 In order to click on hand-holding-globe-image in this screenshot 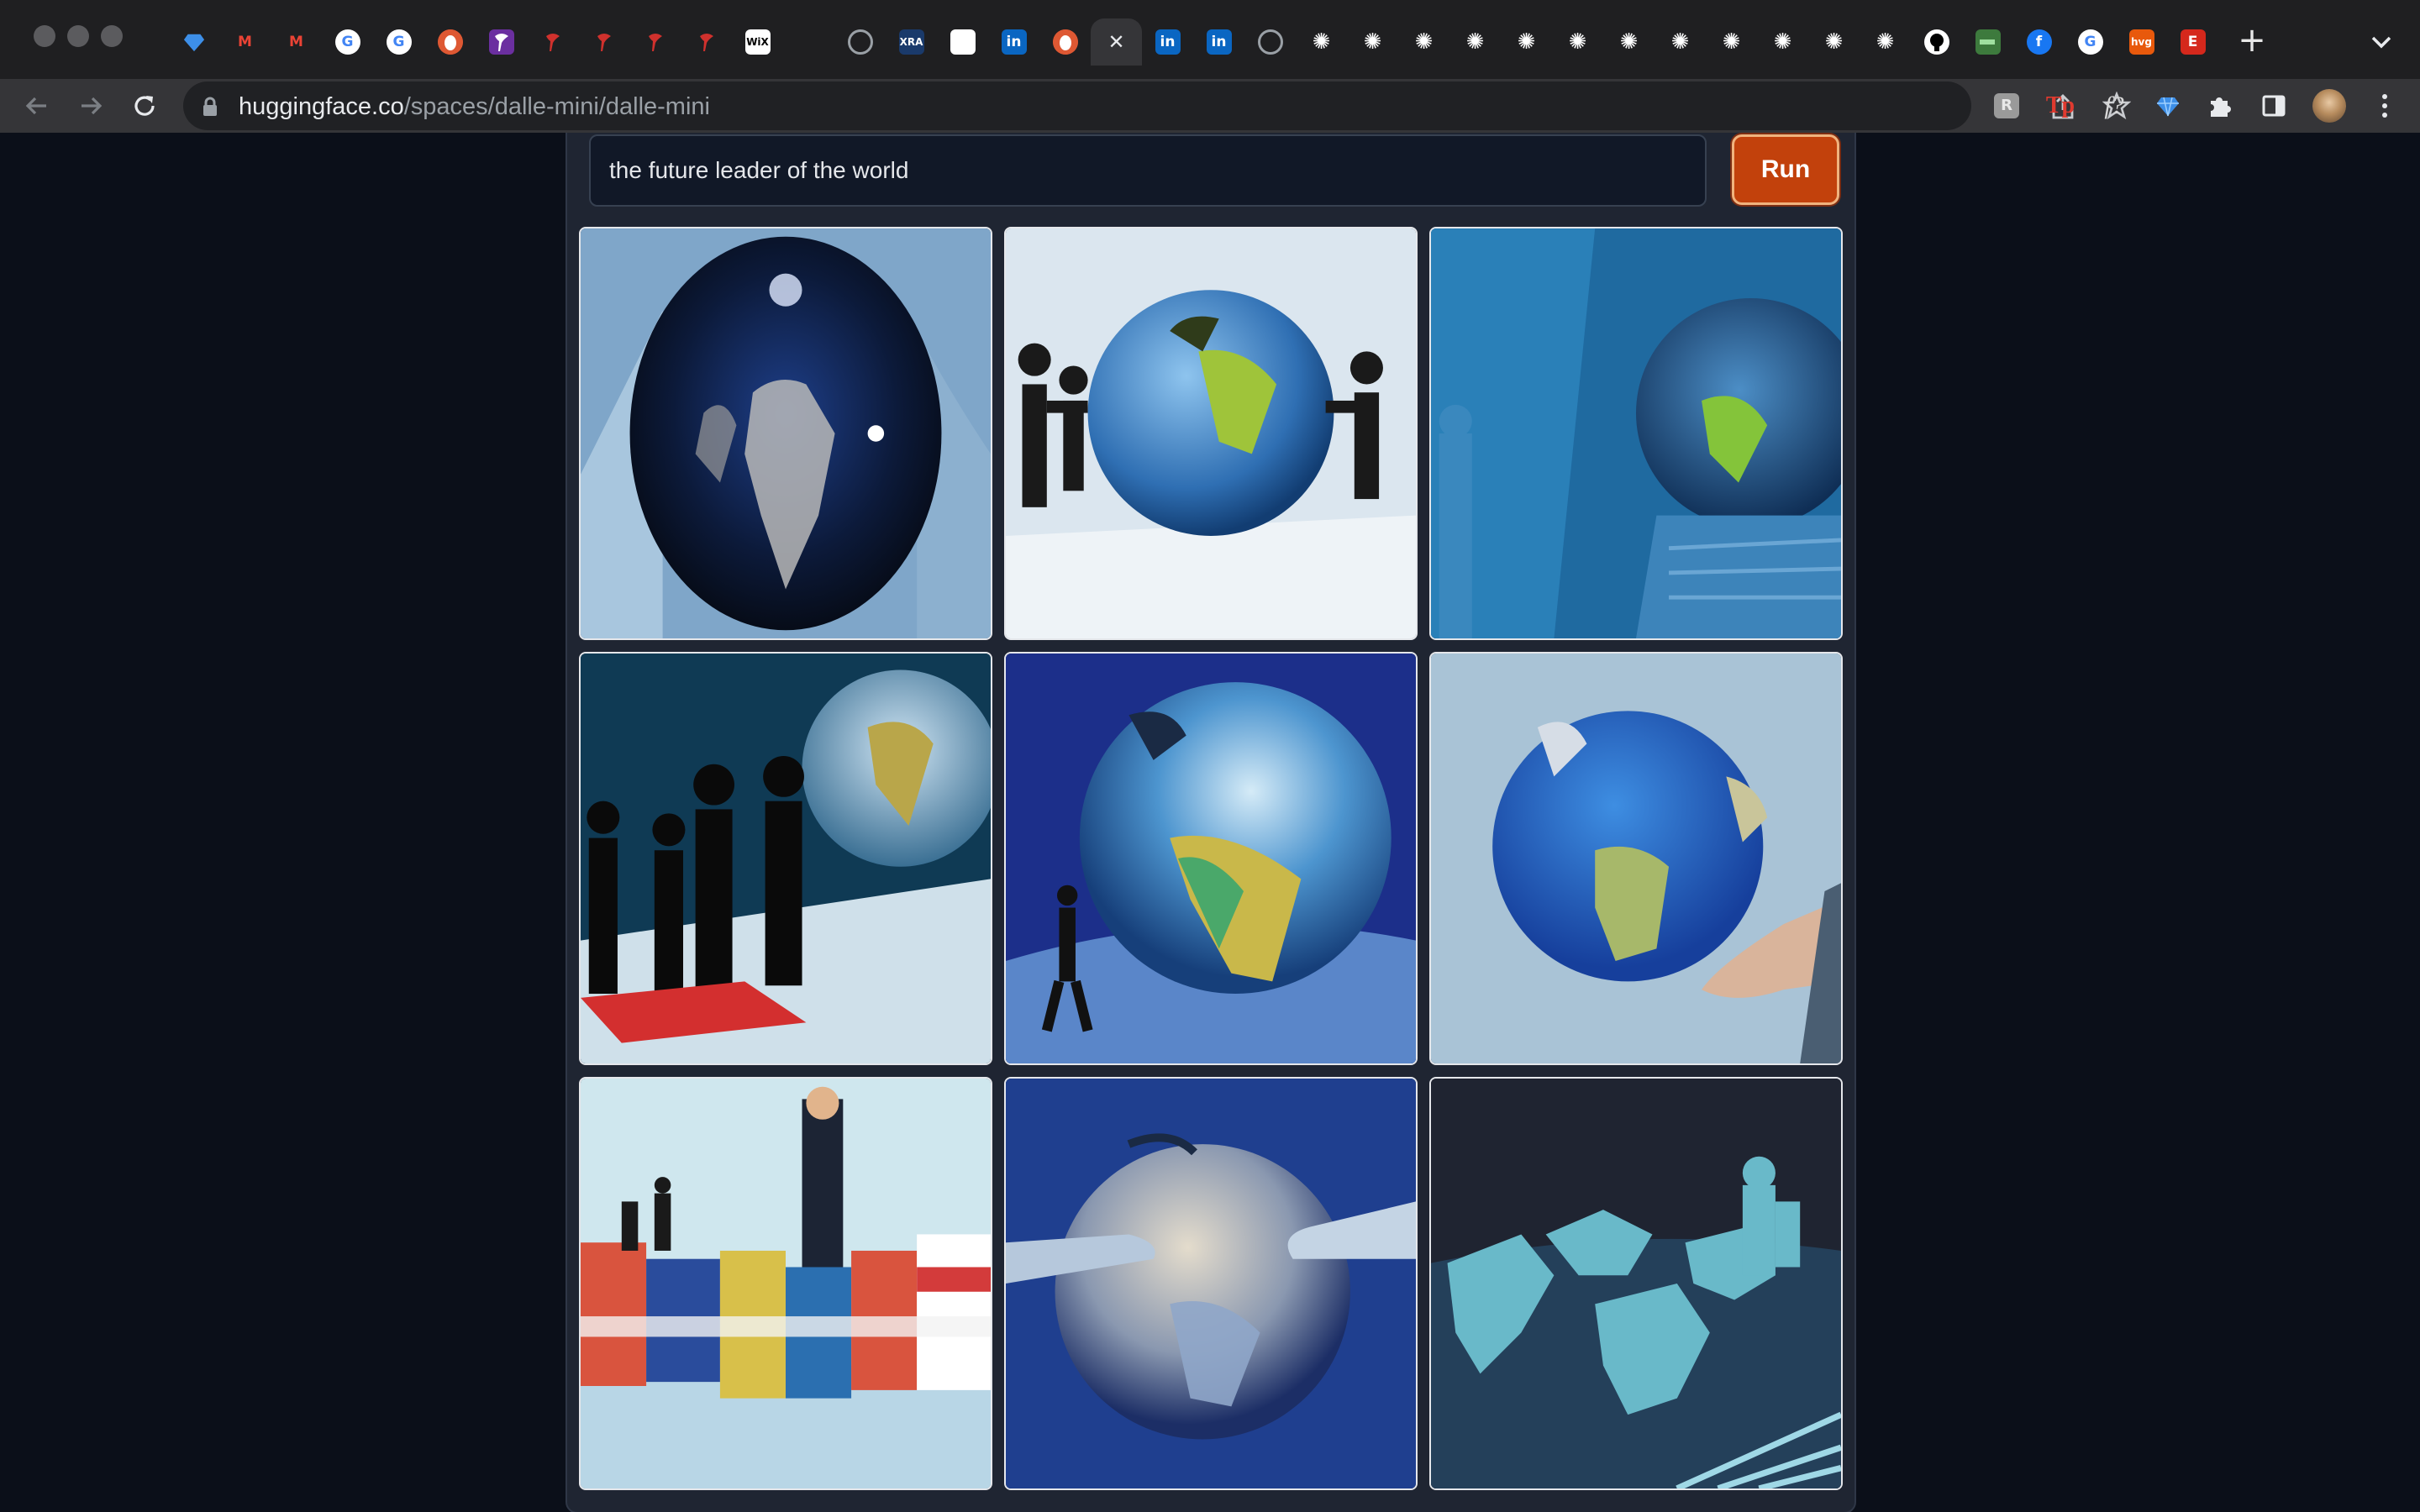, I will do `click(1636, 858)`.